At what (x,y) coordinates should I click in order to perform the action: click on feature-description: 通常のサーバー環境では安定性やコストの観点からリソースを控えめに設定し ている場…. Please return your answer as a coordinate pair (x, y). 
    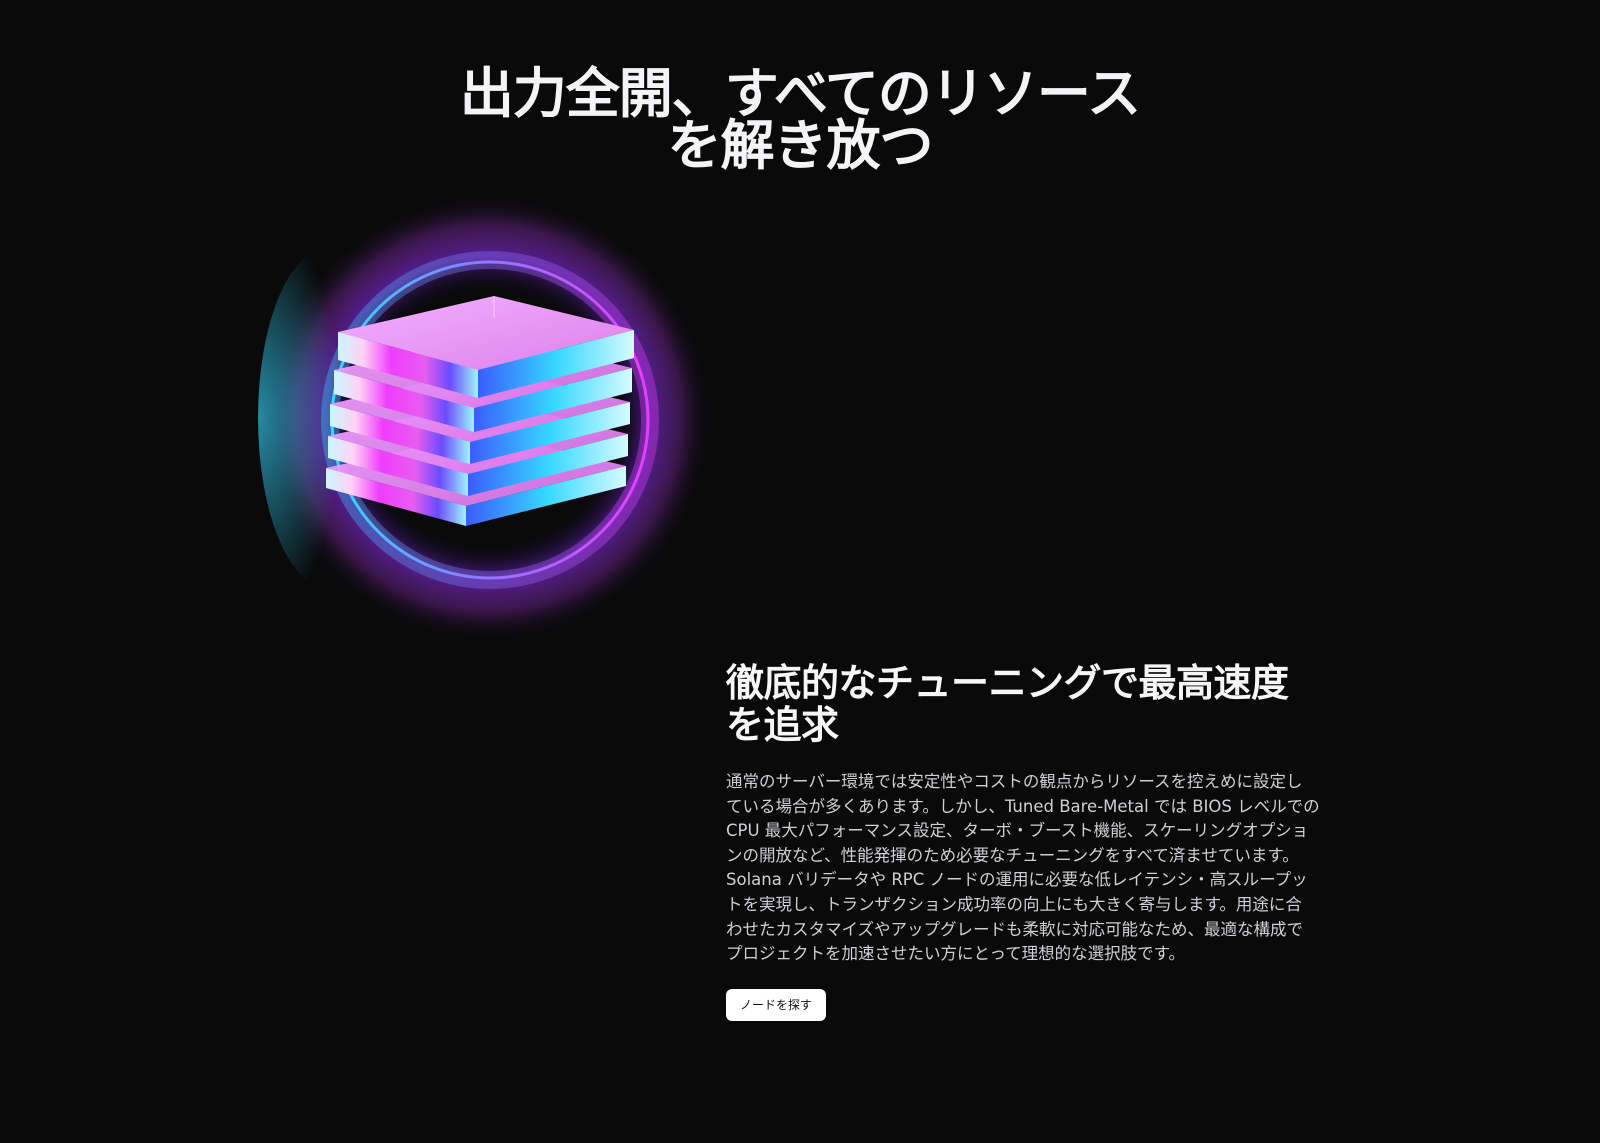
    Looking at the image, I should click on (1046, 868).